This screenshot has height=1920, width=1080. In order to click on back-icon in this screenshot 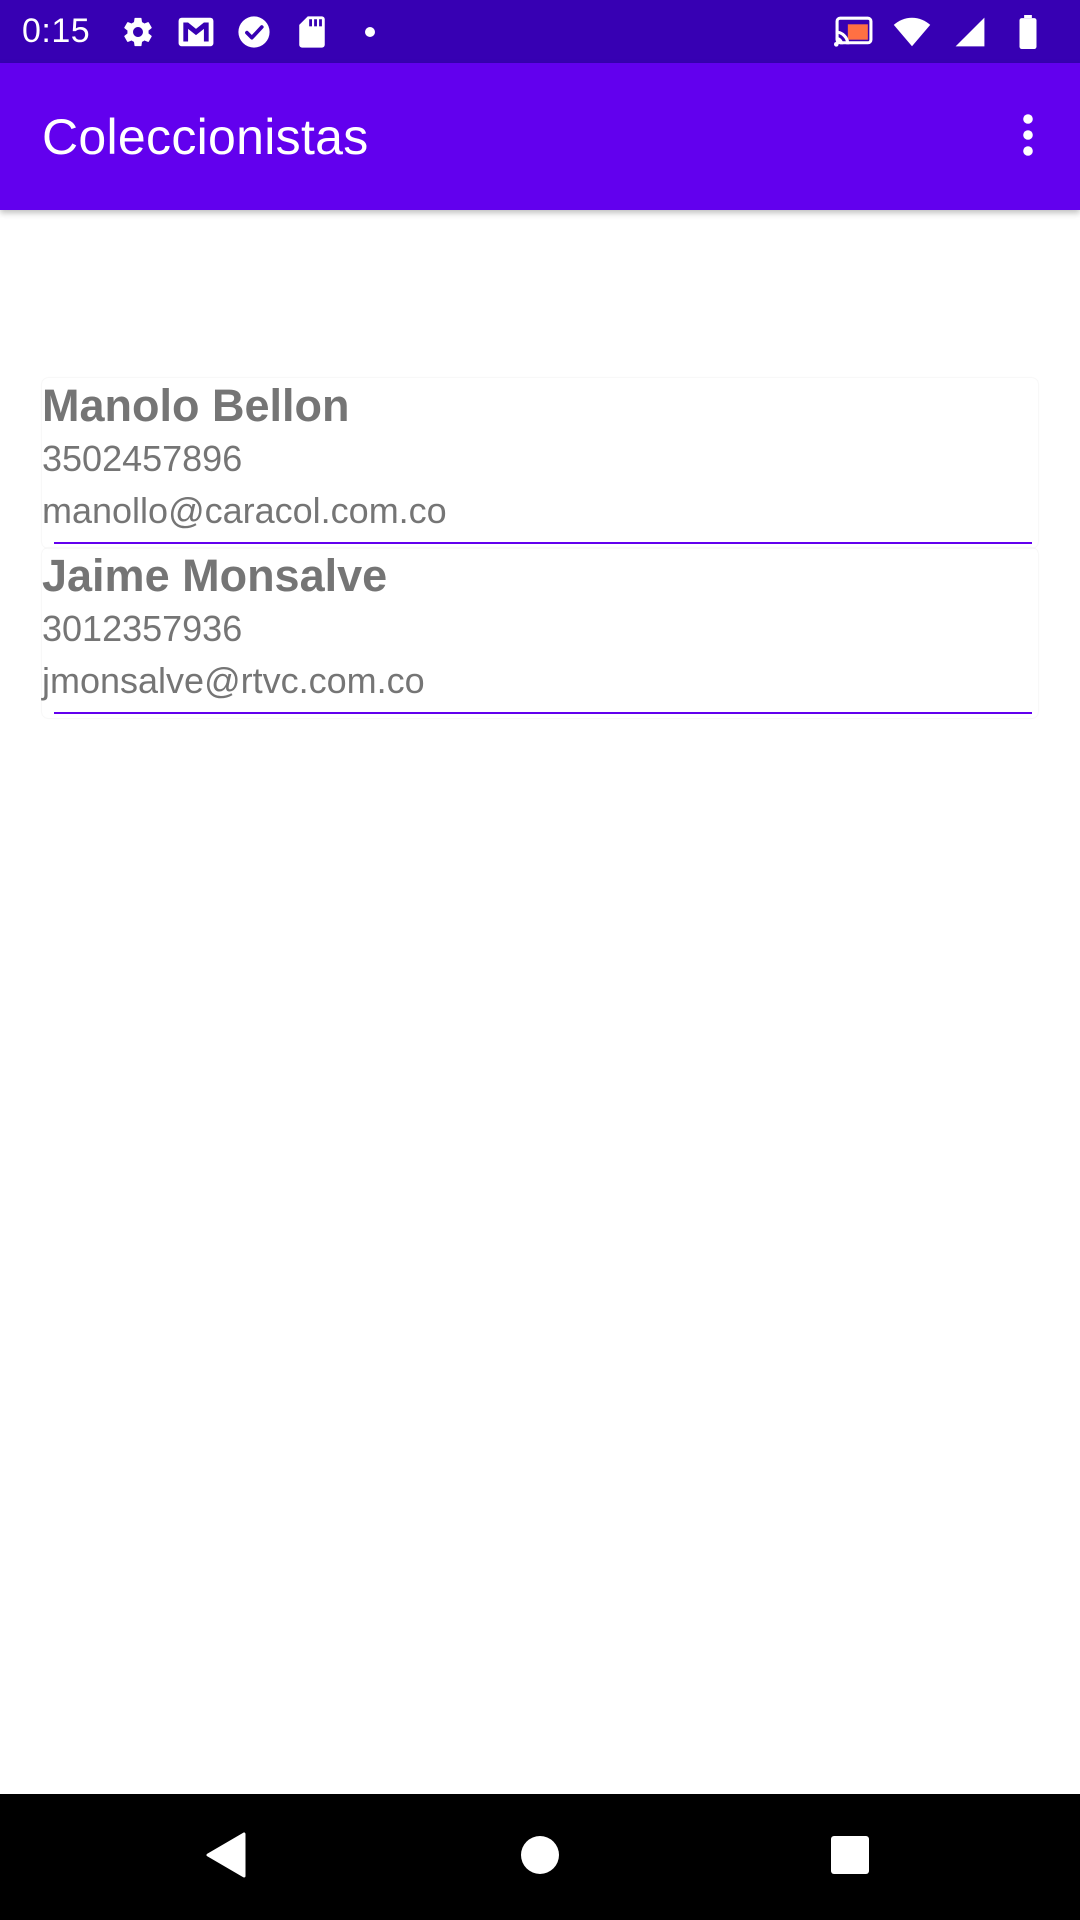, I will do `click(225, 1857)`.